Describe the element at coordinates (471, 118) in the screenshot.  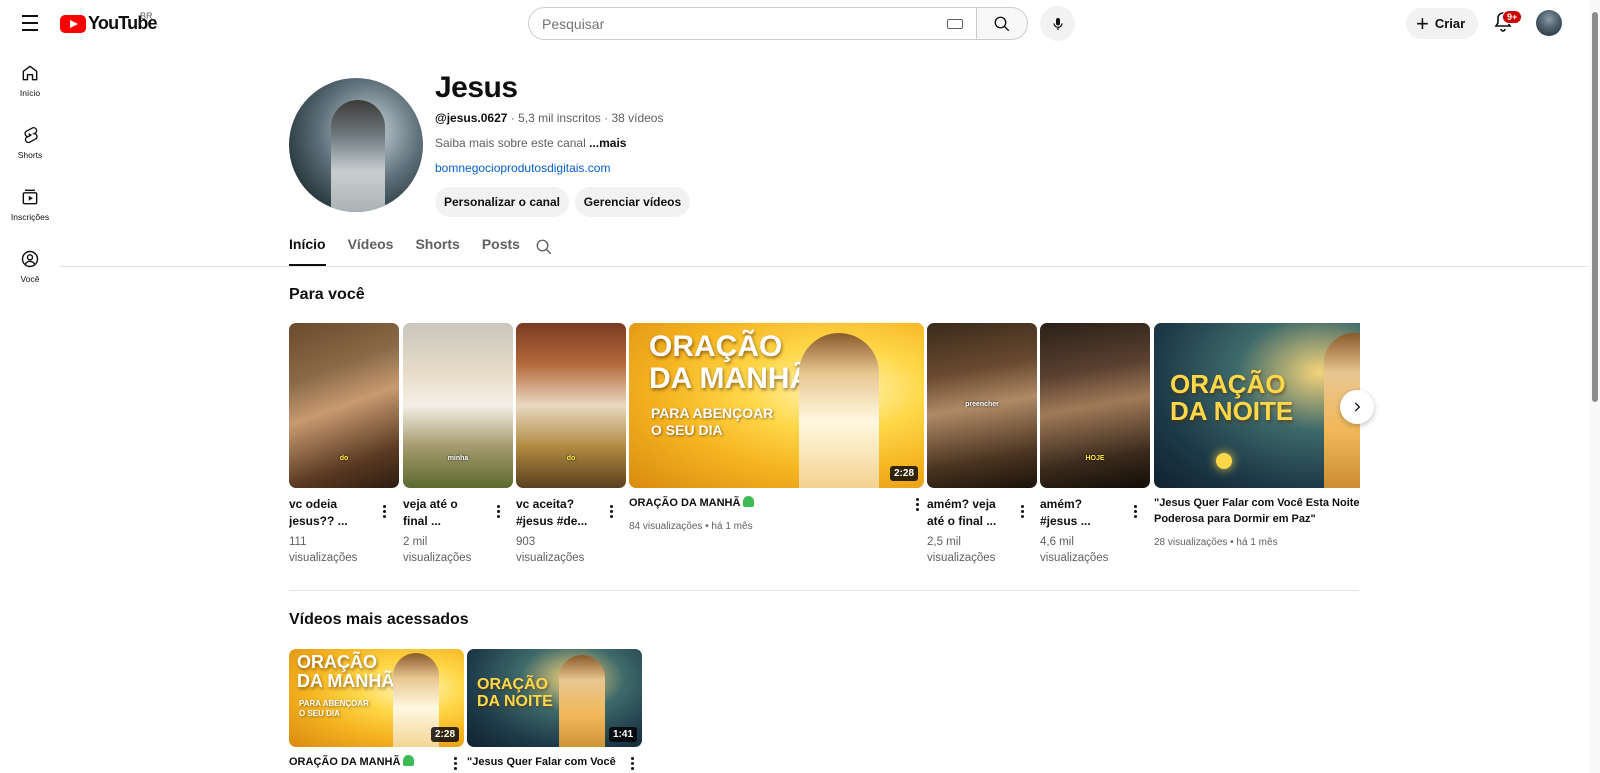
I see `channel-handle: @jesus.0627` at that location.